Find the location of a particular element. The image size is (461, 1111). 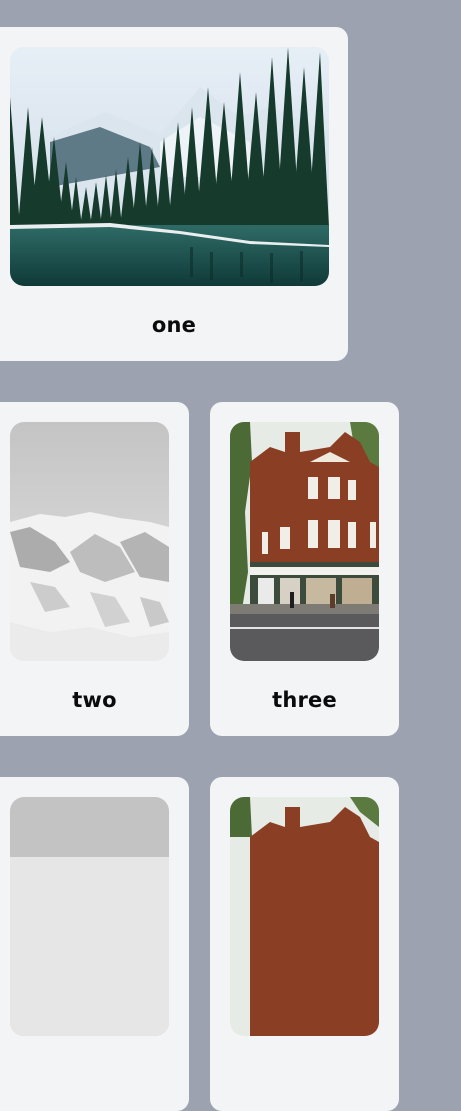

gallery-card-two: two is located at coordinates (94, 569).